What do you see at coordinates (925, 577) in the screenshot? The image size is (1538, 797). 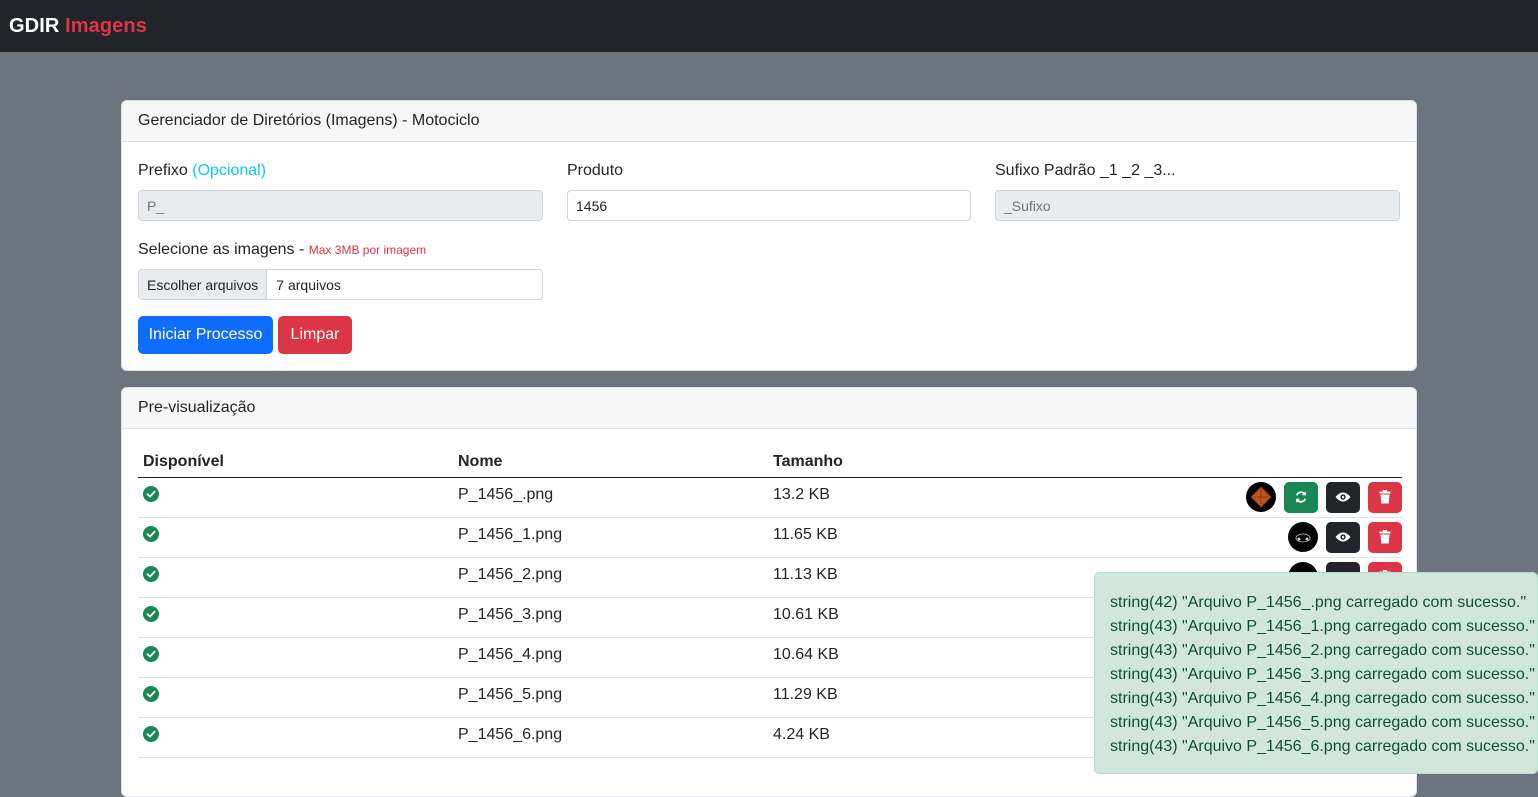 I see `file-size-cell: 11.13 KB` at bounding box center [925, 577].